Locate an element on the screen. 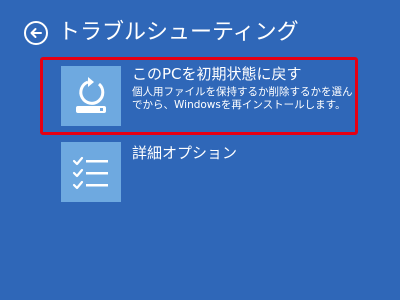  advanced-options-text: 詳細オプション is located at coordinates (243, 153).